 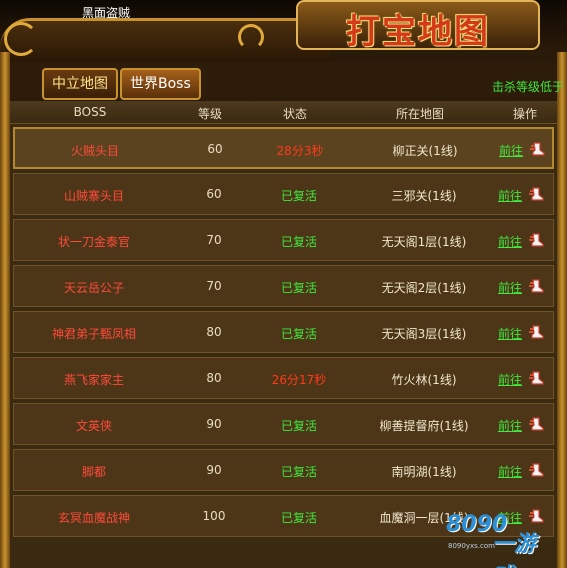 I want to click on tab-bar: 中立地图 世界Boss 击杀等级低于, so click(x=287, y=81).